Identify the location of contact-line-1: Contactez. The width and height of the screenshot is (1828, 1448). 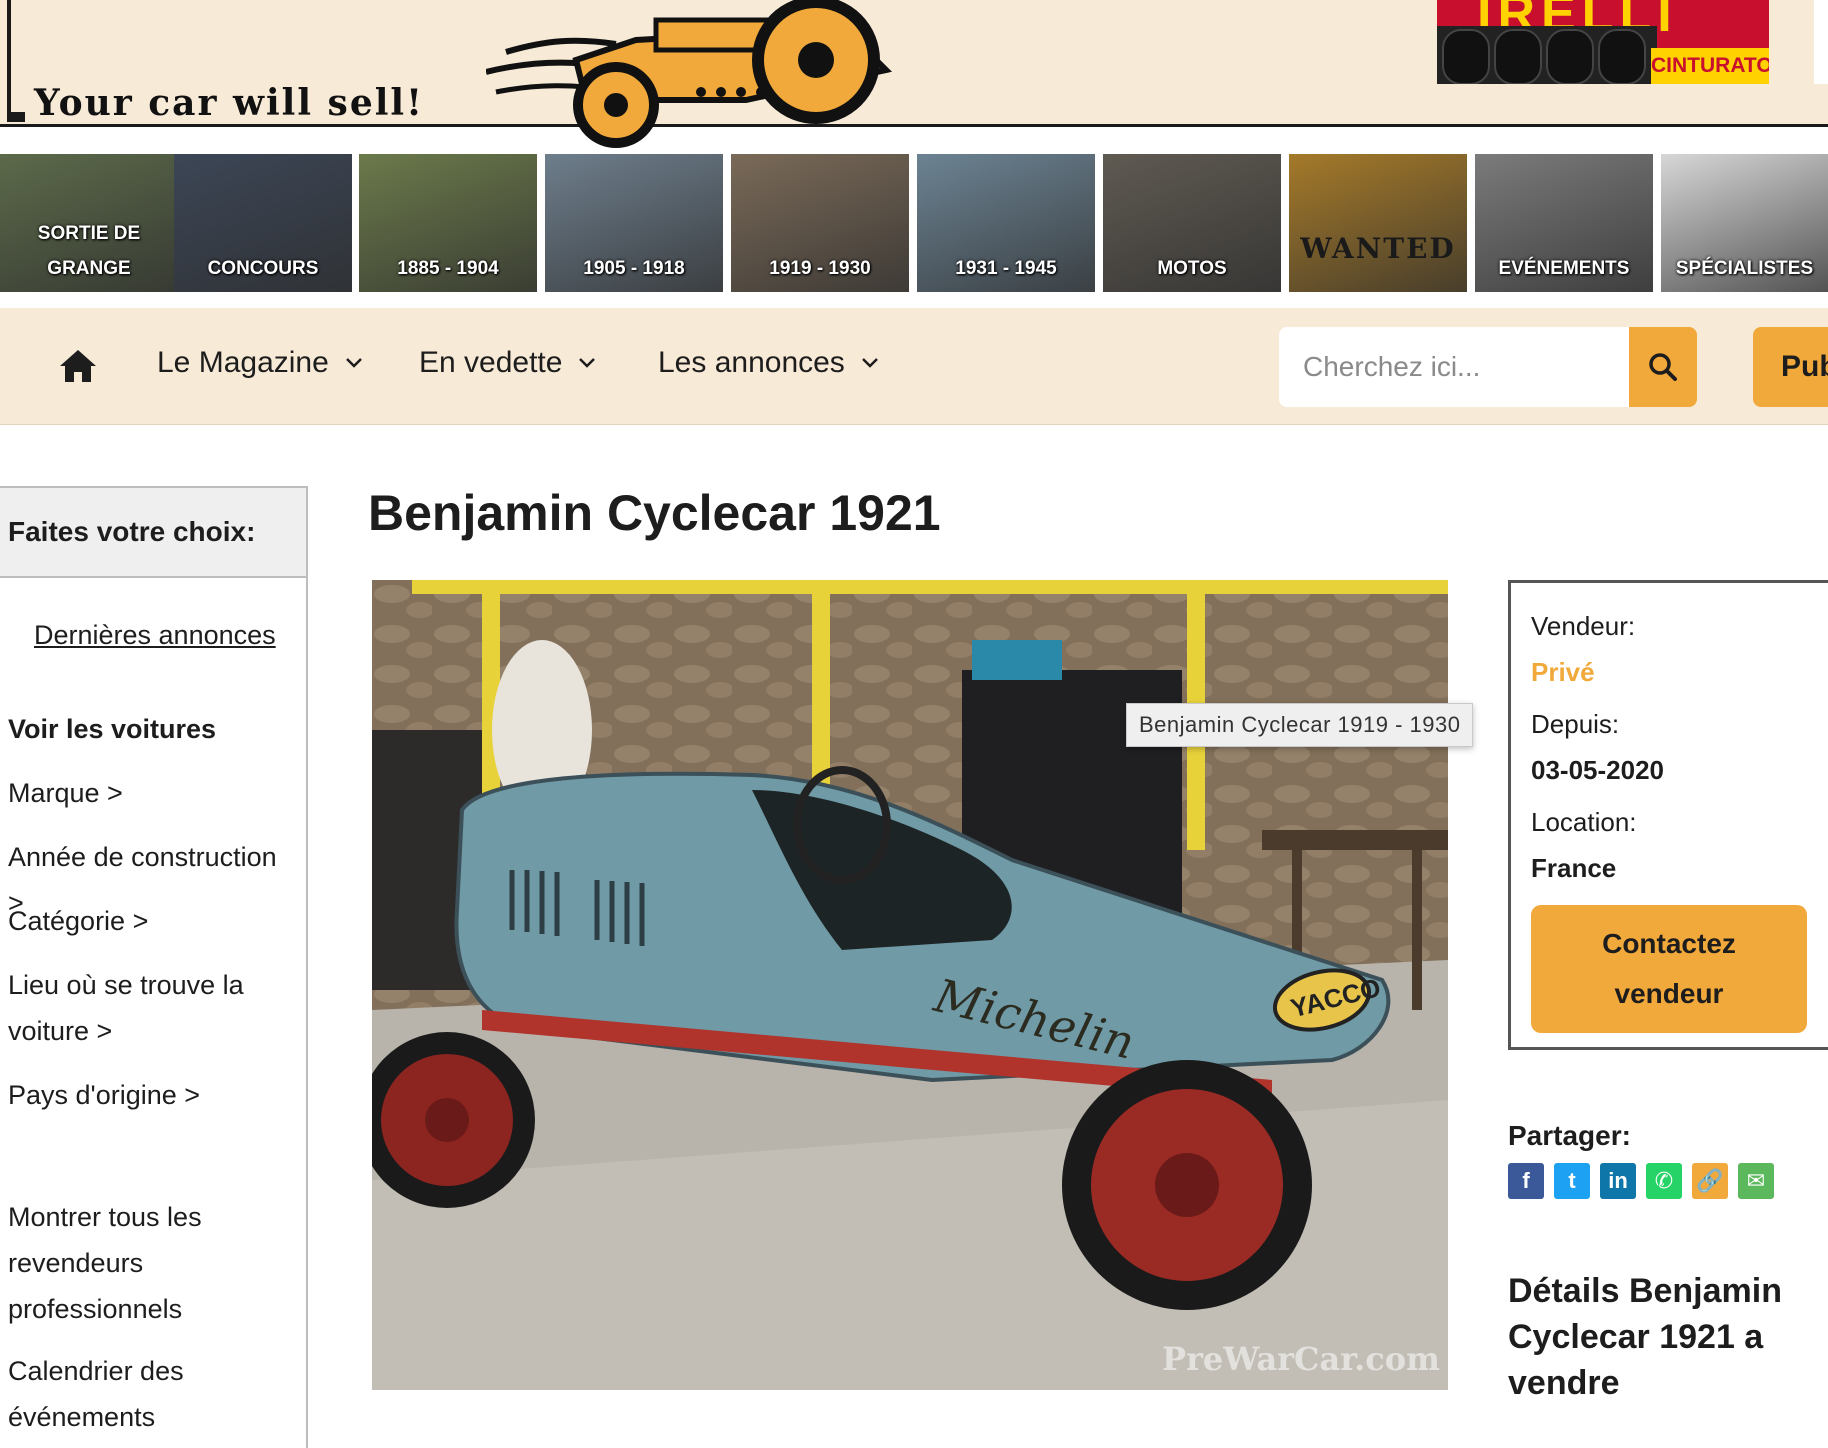
(1669, 943).